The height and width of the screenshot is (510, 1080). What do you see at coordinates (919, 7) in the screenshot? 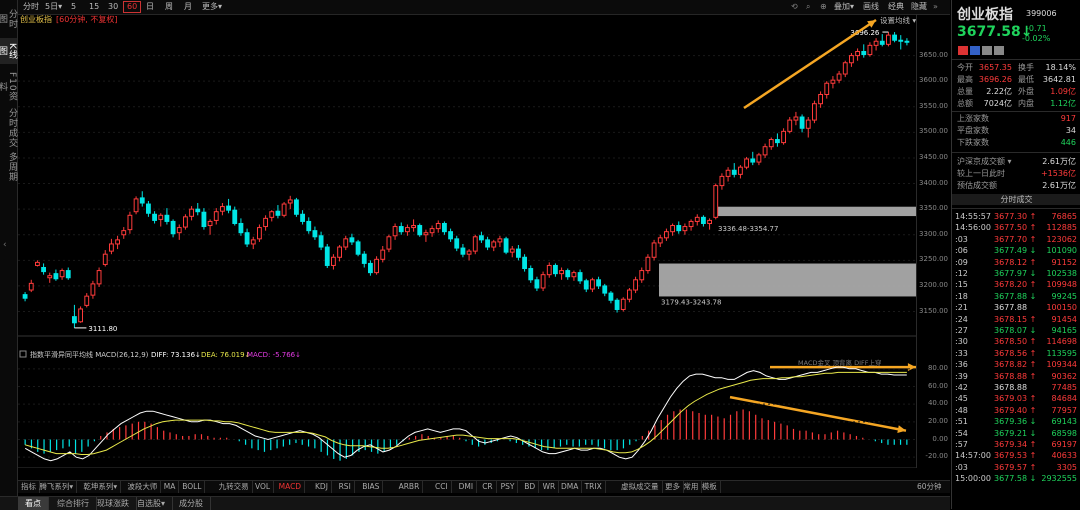
I see `hide-button: 隐藏` at bounding box center [919, 7].